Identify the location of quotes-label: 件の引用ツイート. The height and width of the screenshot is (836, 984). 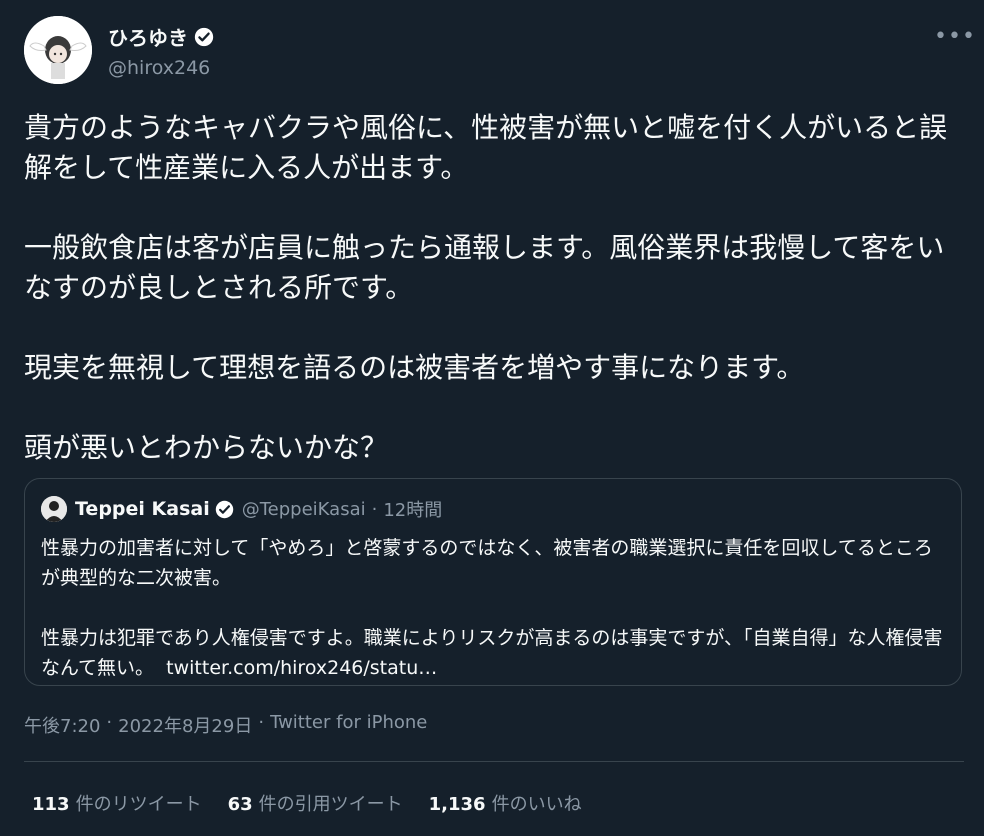
(330, 804).